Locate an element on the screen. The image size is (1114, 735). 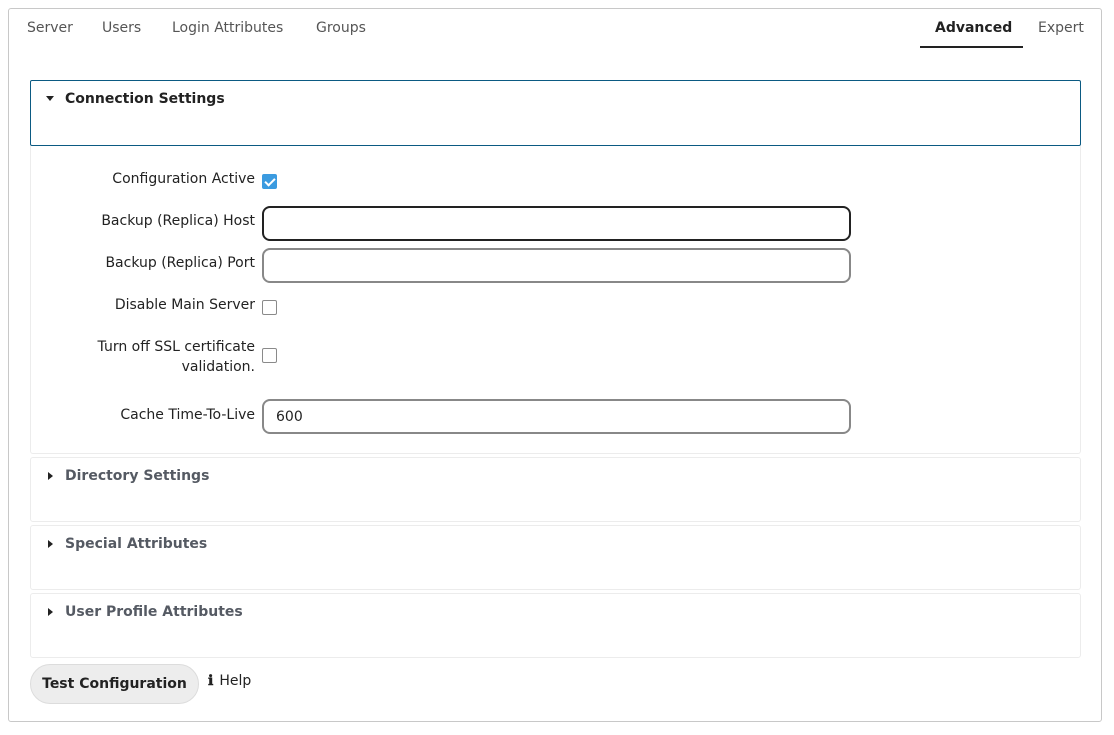
disable-main-server-label: Disable Main Server is located at coordinates (184, 305).